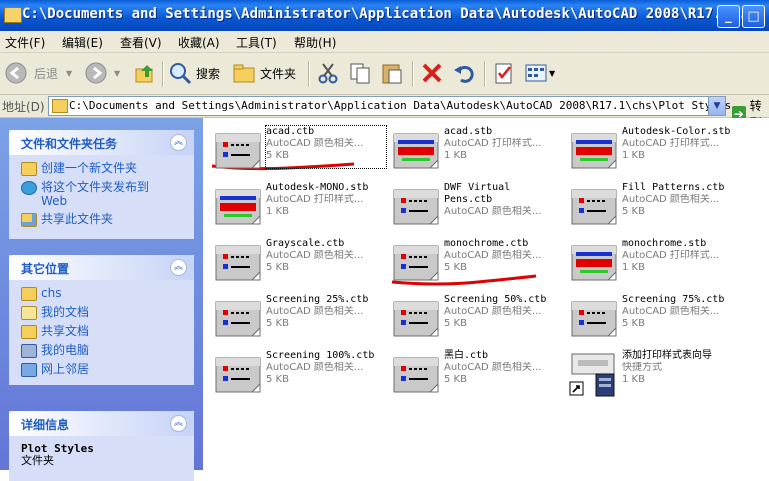 This screenshot has height=481, width=769. Describe the element at coordinates (466, 355) in the screenshot. I see `file-name: 黑白.ctb` at that location.